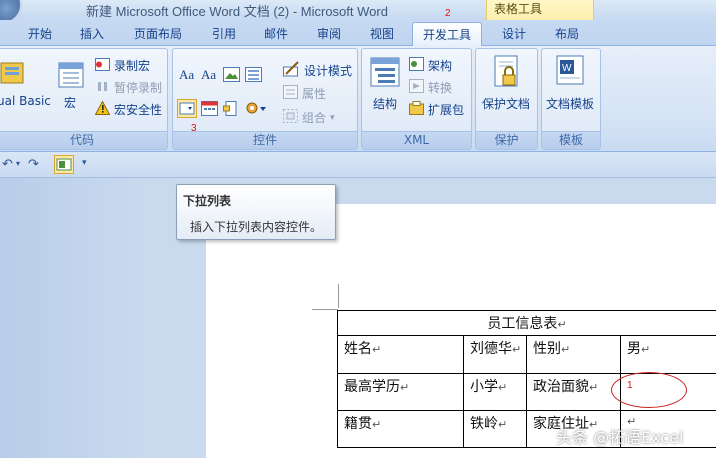 Image resolution: width=716 pixels, height=458 pixels. I want to click on structure-button: 结构, so click(385, 103).